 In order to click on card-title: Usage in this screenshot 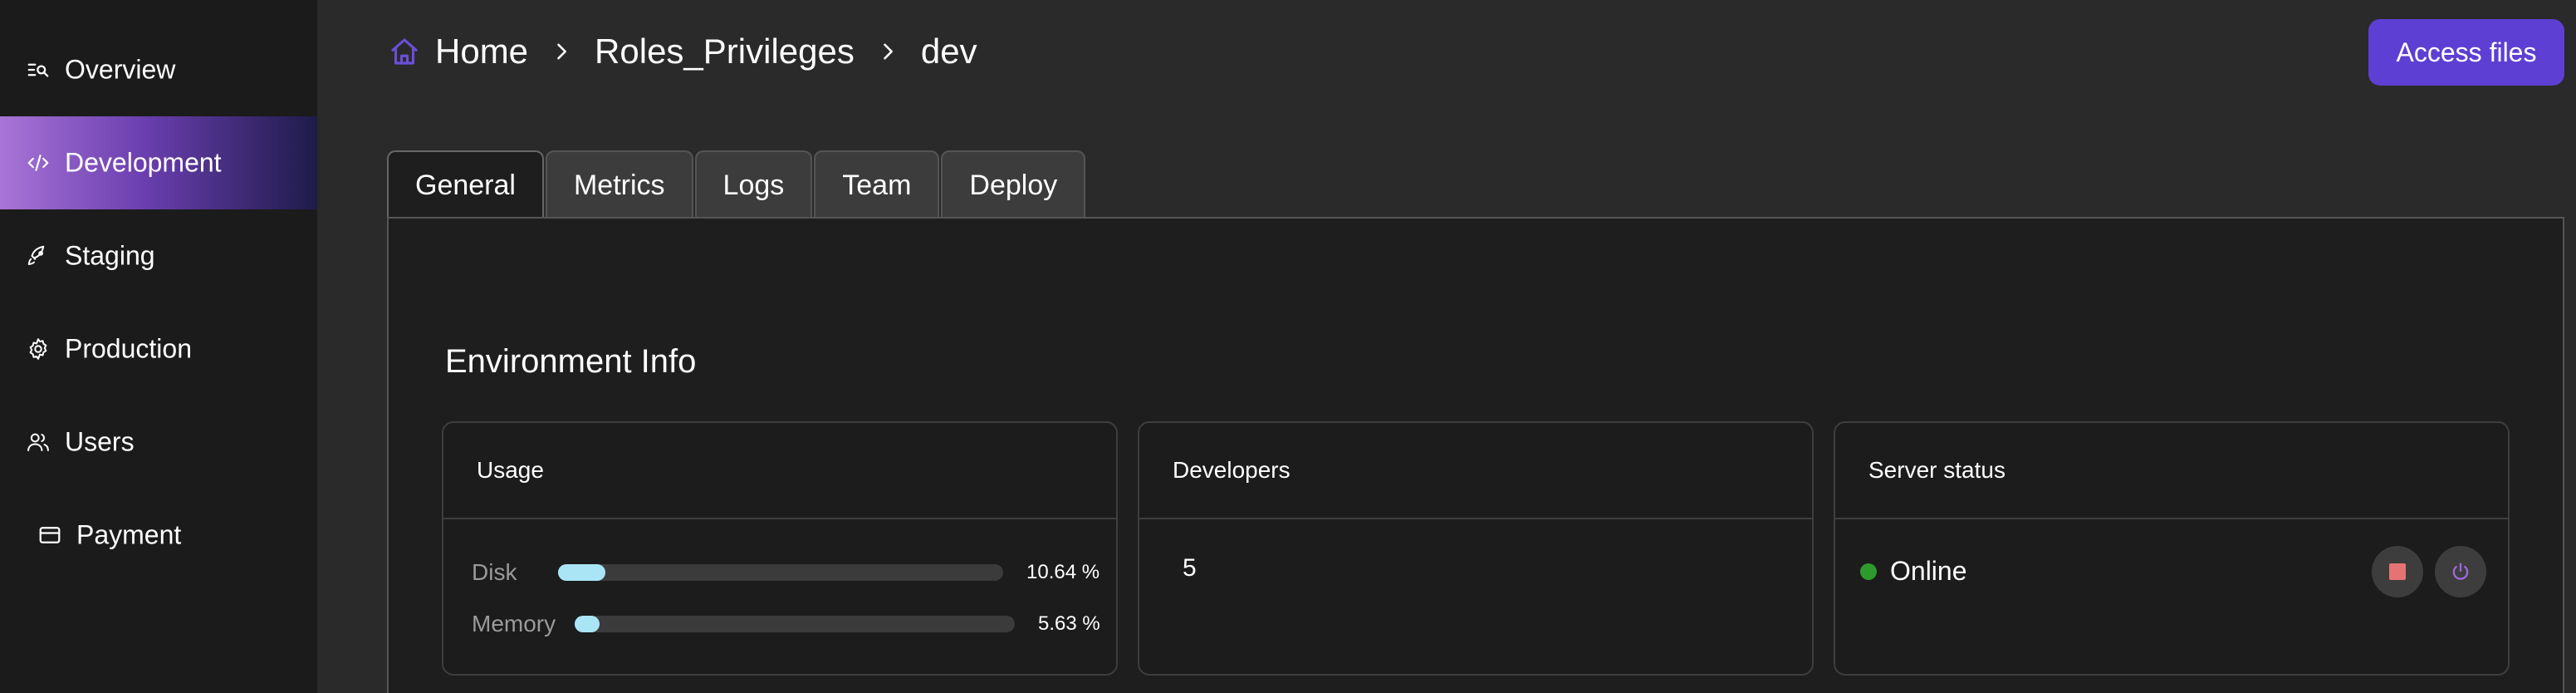, I will do `click(510, 470)`.